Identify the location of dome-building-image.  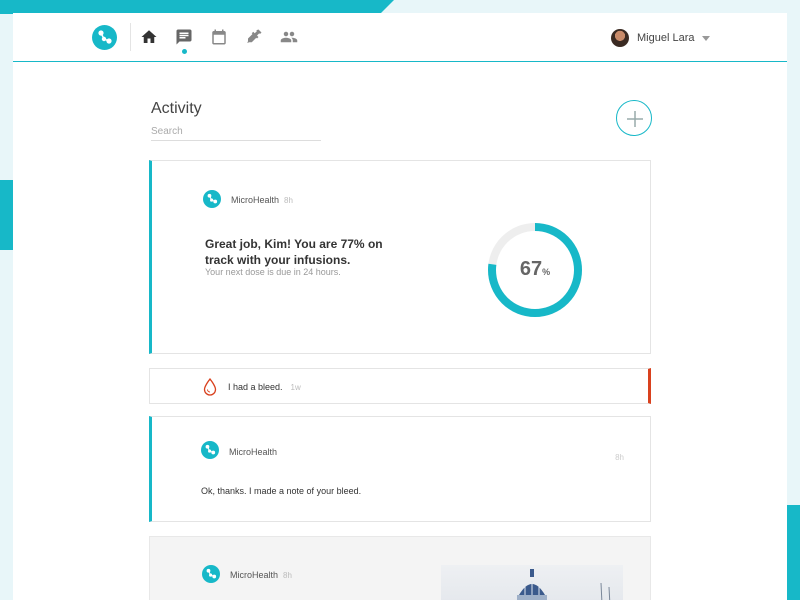
(564, 584).